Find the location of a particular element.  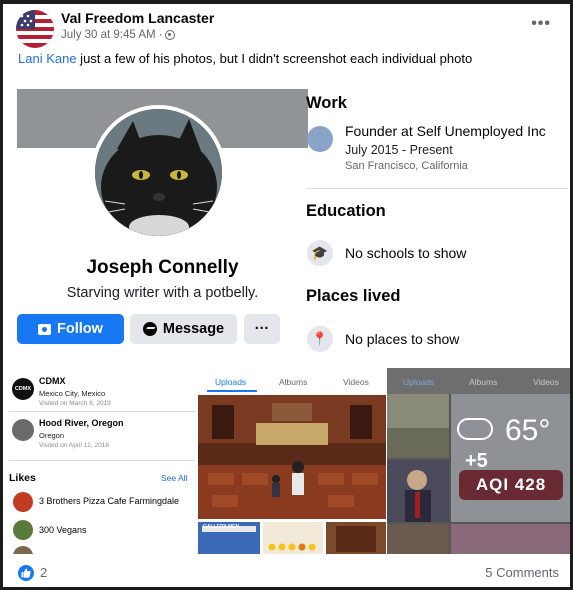

places-title: Places lived is located at coordinates (353, 296).